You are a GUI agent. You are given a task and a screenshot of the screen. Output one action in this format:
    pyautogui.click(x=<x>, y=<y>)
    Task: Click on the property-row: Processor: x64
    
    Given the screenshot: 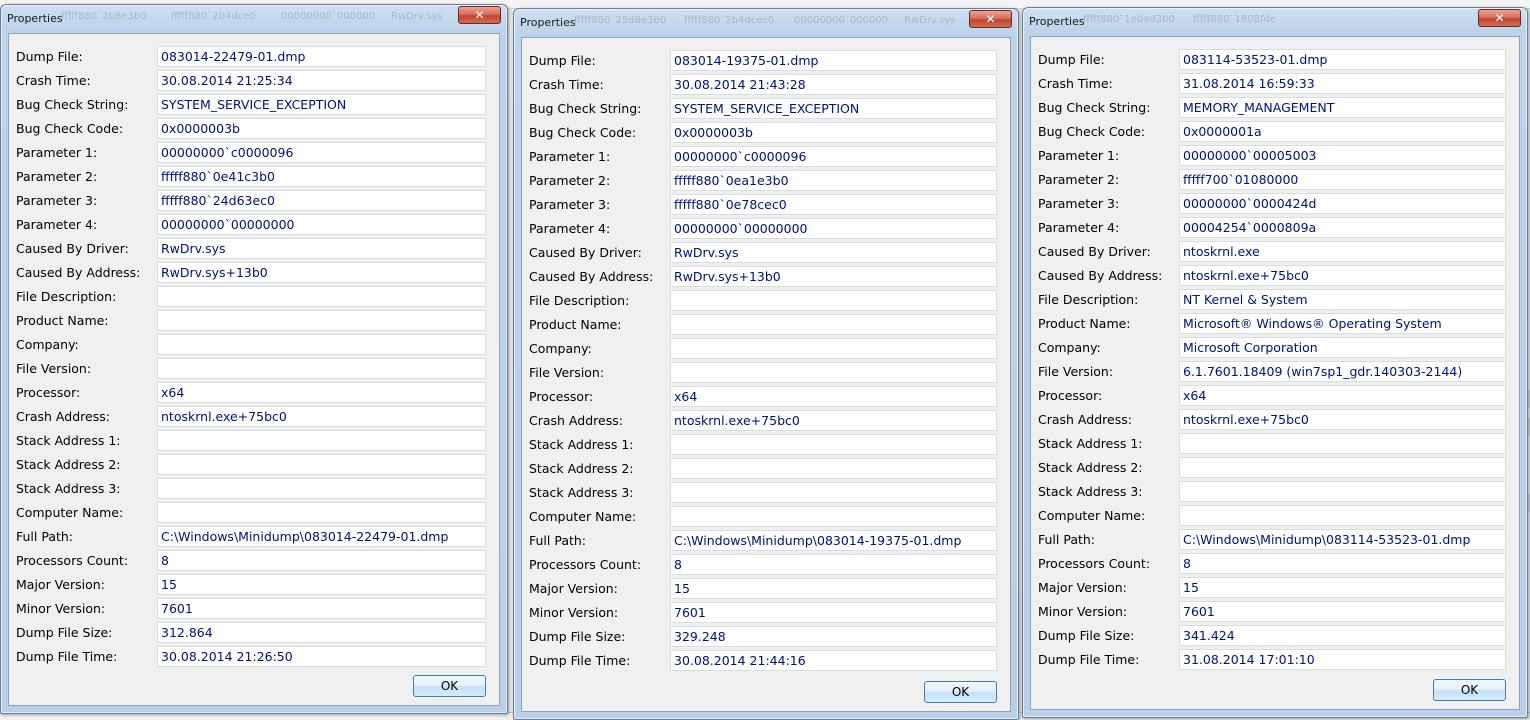 What is the action you would take?
    pyautogui.click(x=254, y=392)
    